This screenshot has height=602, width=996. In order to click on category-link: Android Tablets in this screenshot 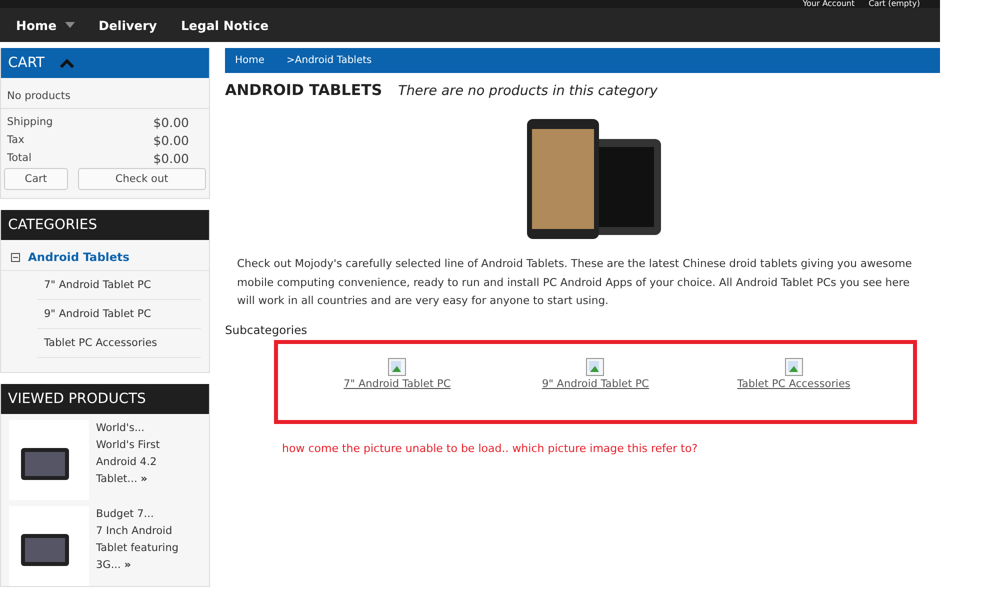, I will do `click(79, 257)`.